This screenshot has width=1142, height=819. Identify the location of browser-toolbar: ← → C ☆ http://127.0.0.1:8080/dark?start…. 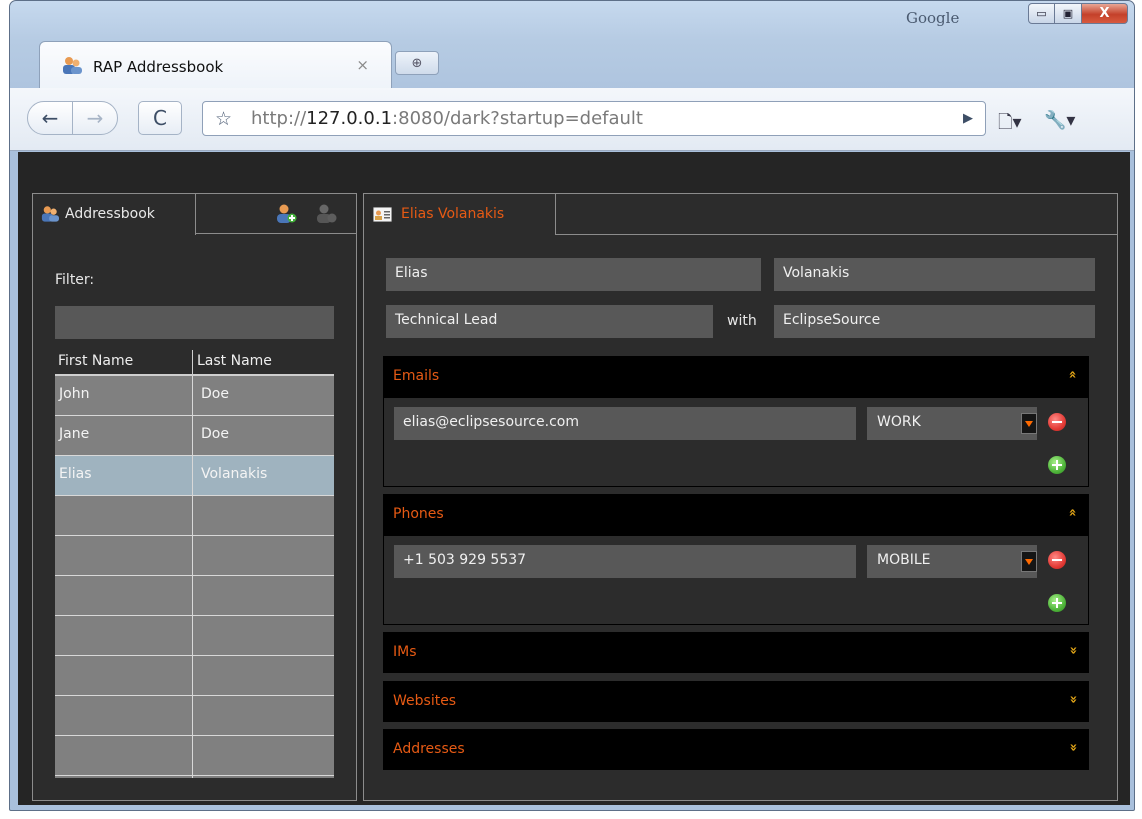
(572, 119).